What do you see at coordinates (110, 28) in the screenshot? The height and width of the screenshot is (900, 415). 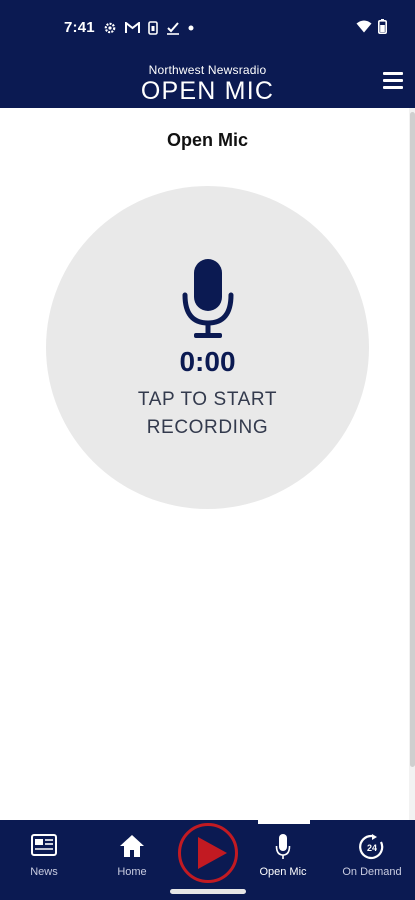 I see `settings-gear-icon` at bounding box center [110, 28].